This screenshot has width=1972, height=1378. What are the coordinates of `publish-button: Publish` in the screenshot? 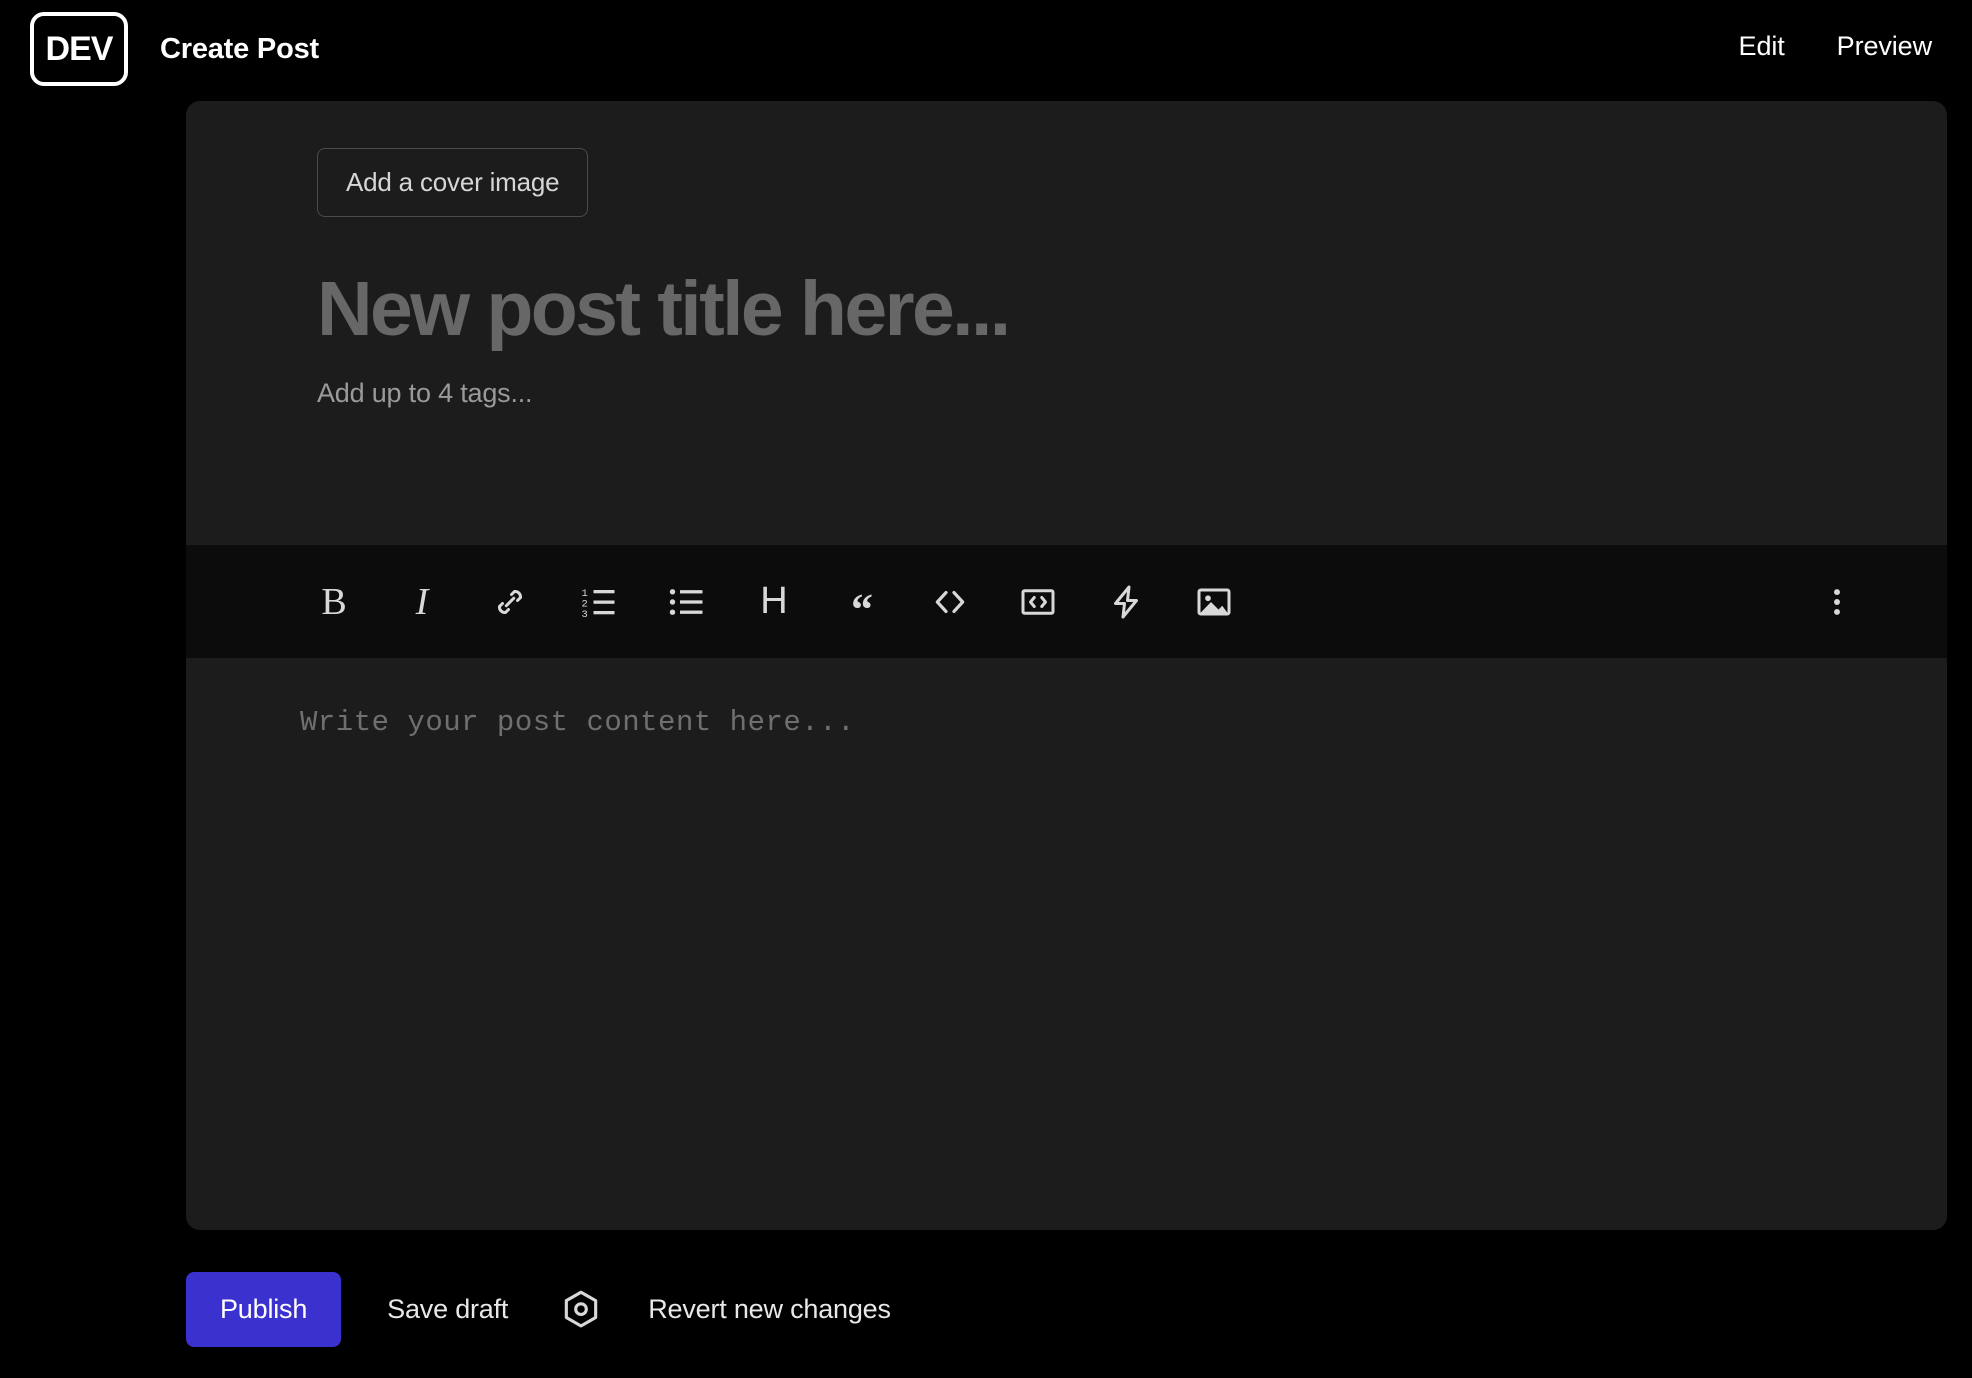 It's located at (264, 1309).